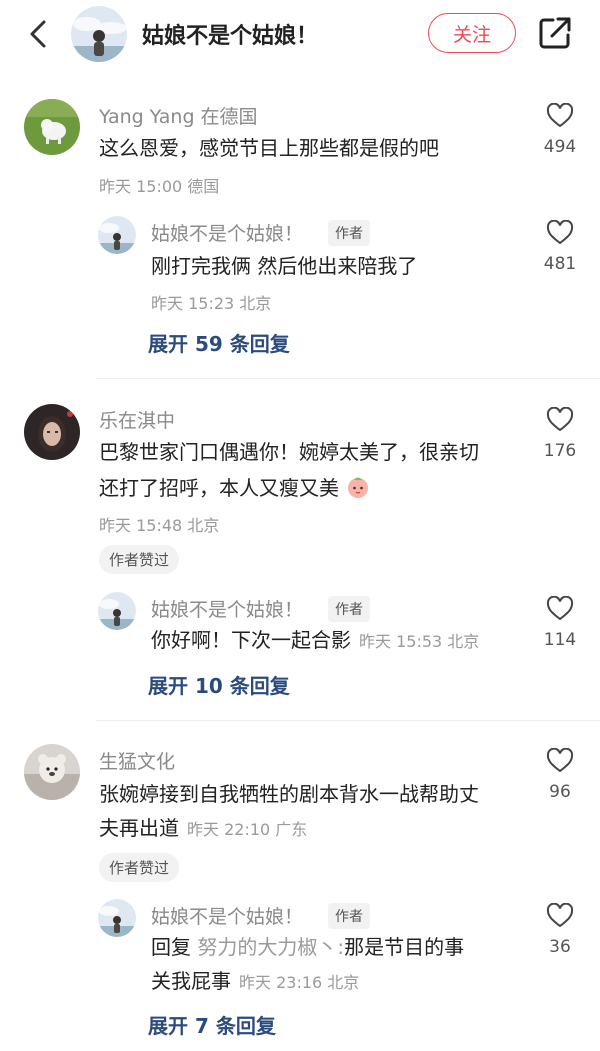  Describe the element at coordinates (560, 947) in the screenshot. I see `like-count: 36` at that location.